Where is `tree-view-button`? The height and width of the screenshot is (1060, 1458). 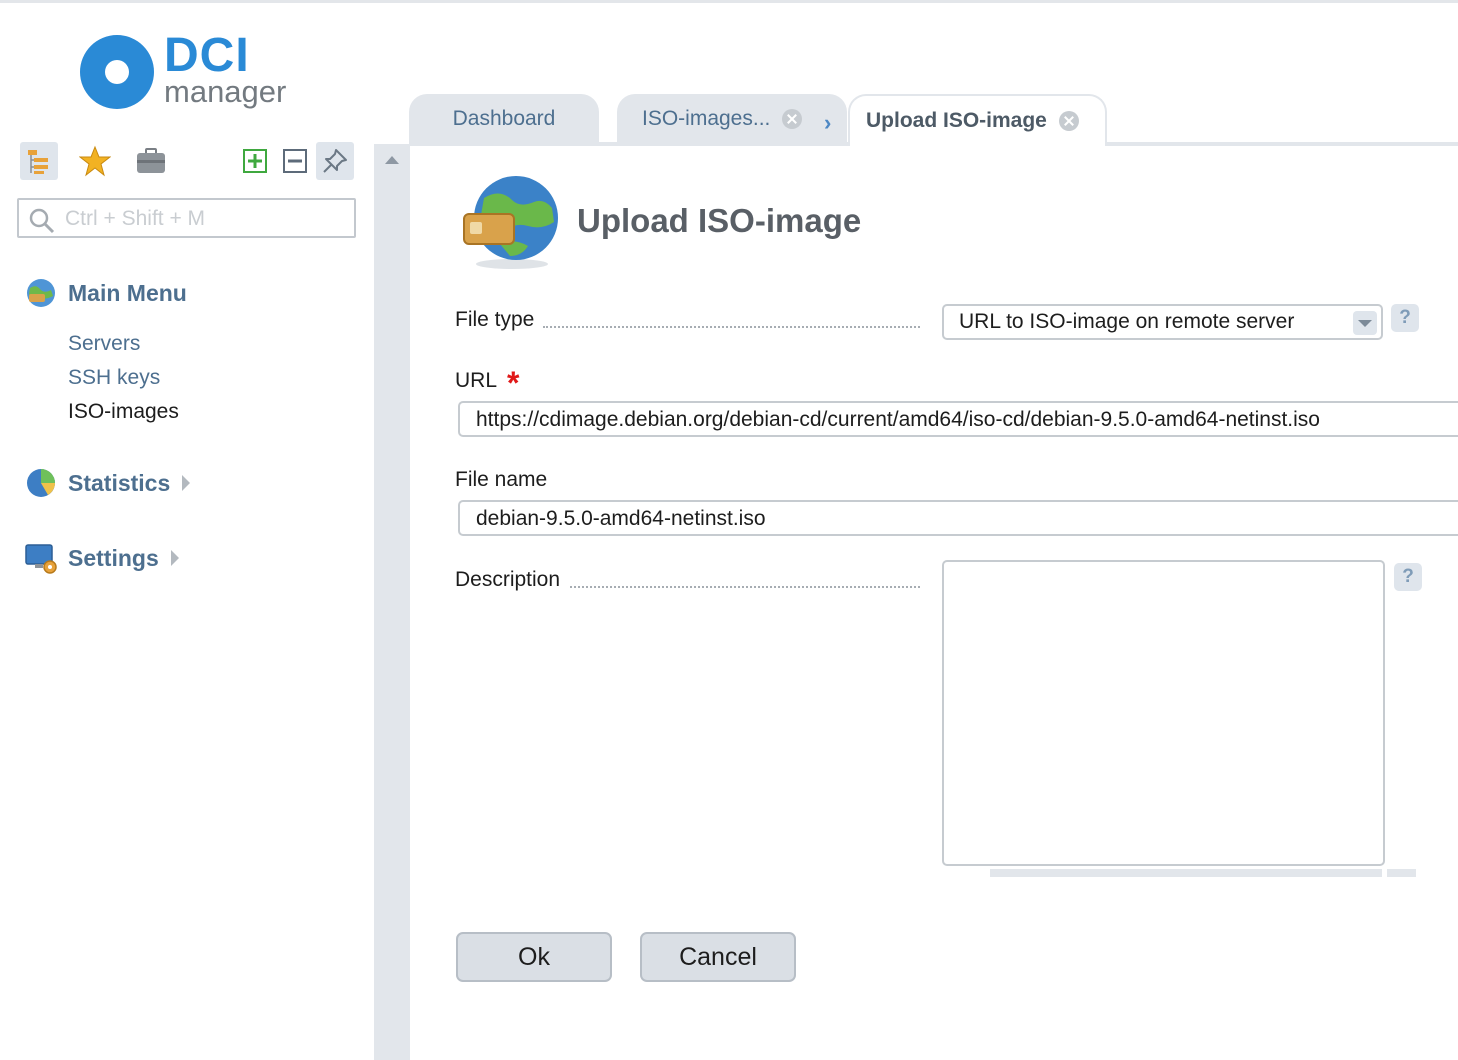
tree-view-button is located at coordinates (39, 161).